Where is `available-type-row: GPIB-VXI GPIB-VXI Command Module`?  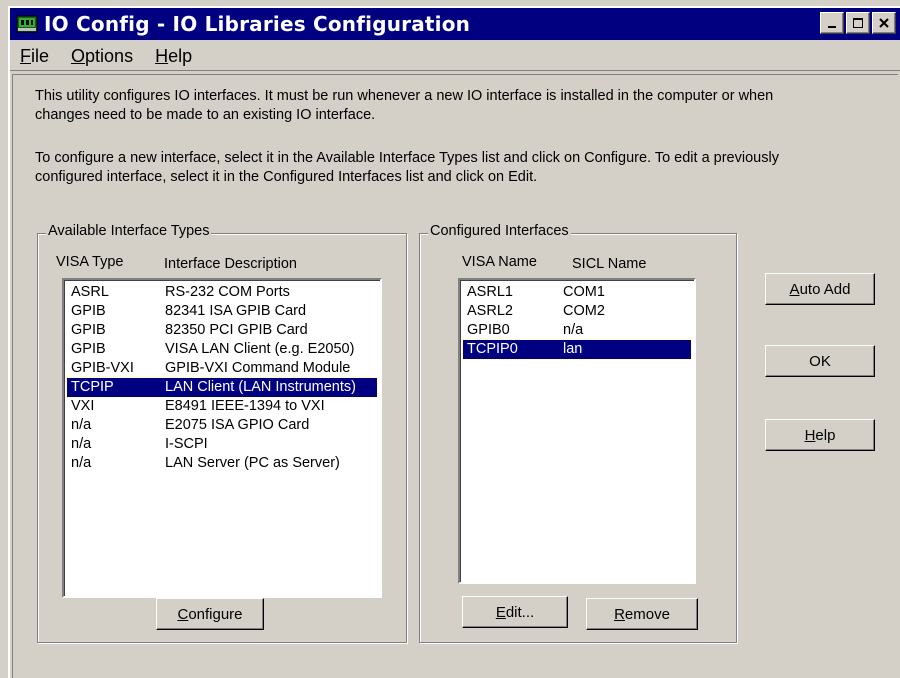 available-type-row: GPIB-VXI GPIB-VXI Command Module is located at coordinates (222, 368).